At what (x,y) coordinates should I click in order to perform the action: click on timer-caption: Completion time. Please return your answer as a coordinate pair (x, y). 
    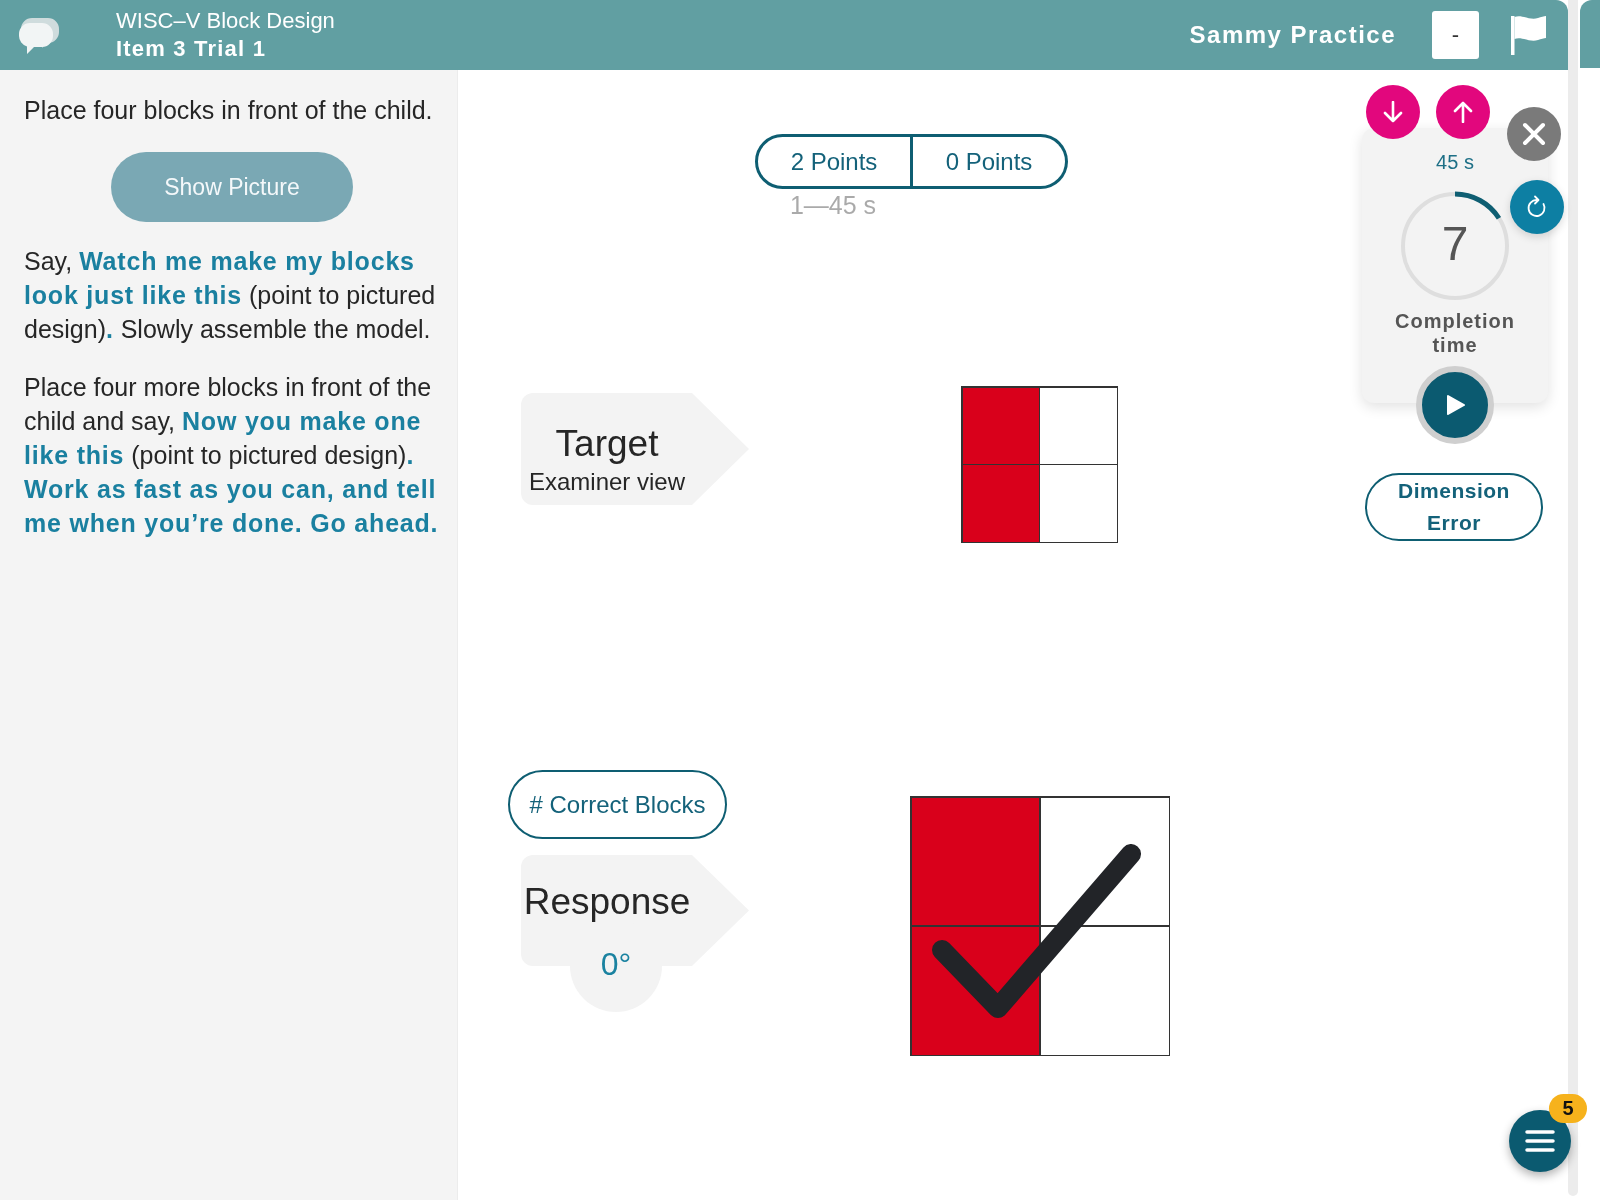
    Looking at the image, I should click on (1455, 333).